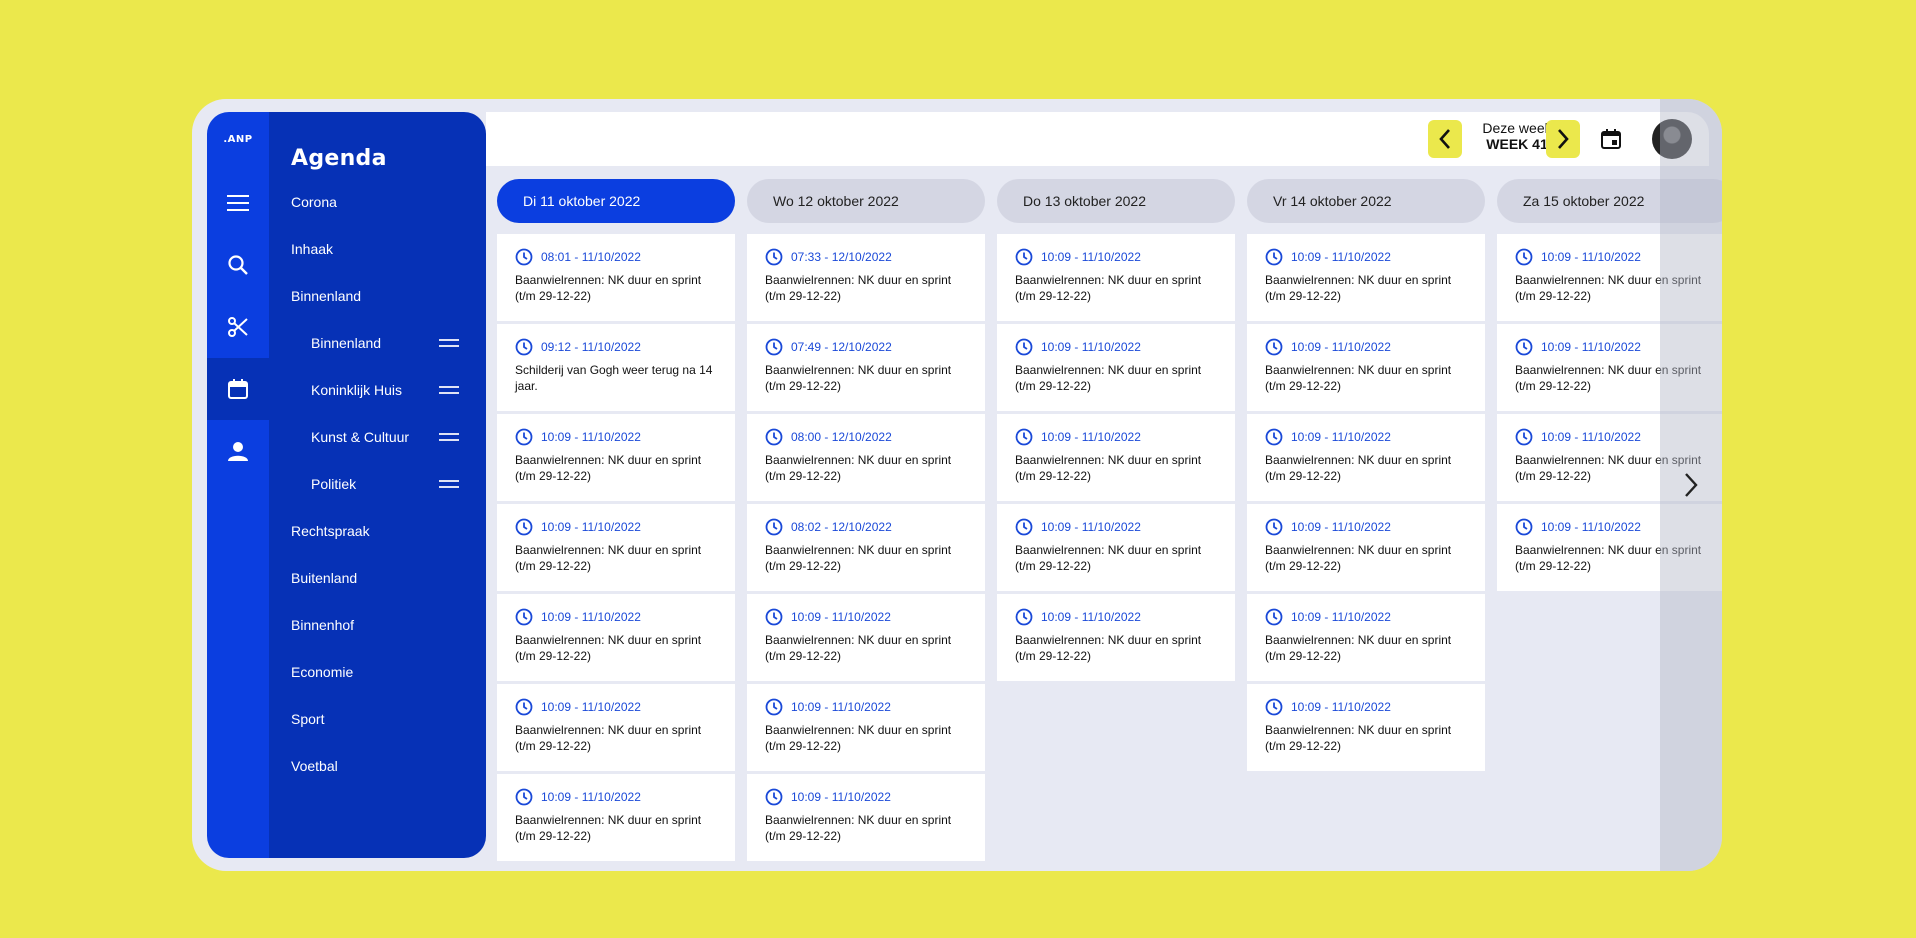  Describe the element at coordinates (1097, 139) in the screenshot. I see `top-bar: Deze week WEEK 41` at that location.